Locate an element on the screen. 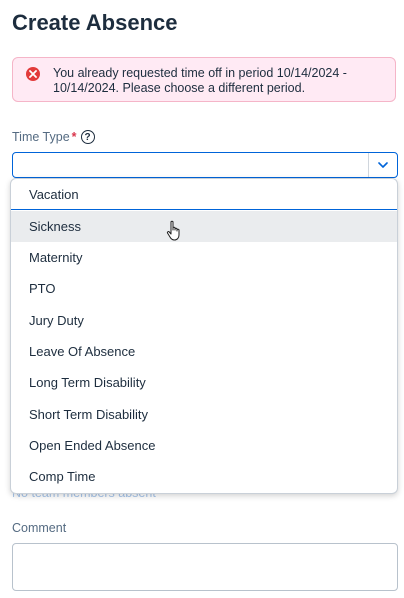 This screenshot has width=404, height=598. error-x-icon is located at coordinates (33, 74).